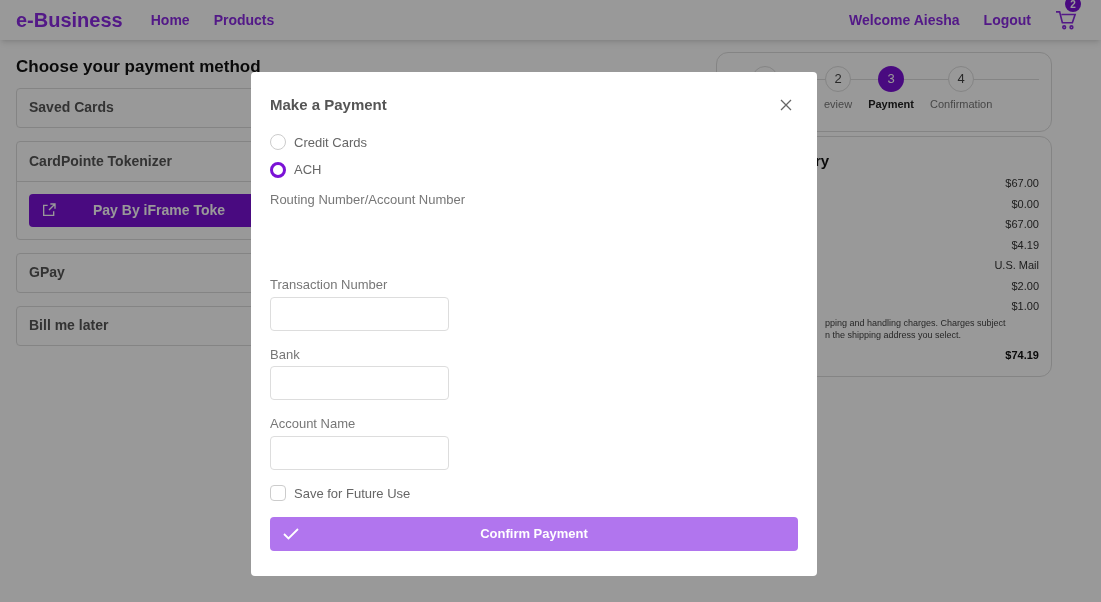  What do you see at coordinates (916, 322) in the screenshot?
I see `summary-note: pping and handling charges. Charges subject` at bounding box center [916, 322].